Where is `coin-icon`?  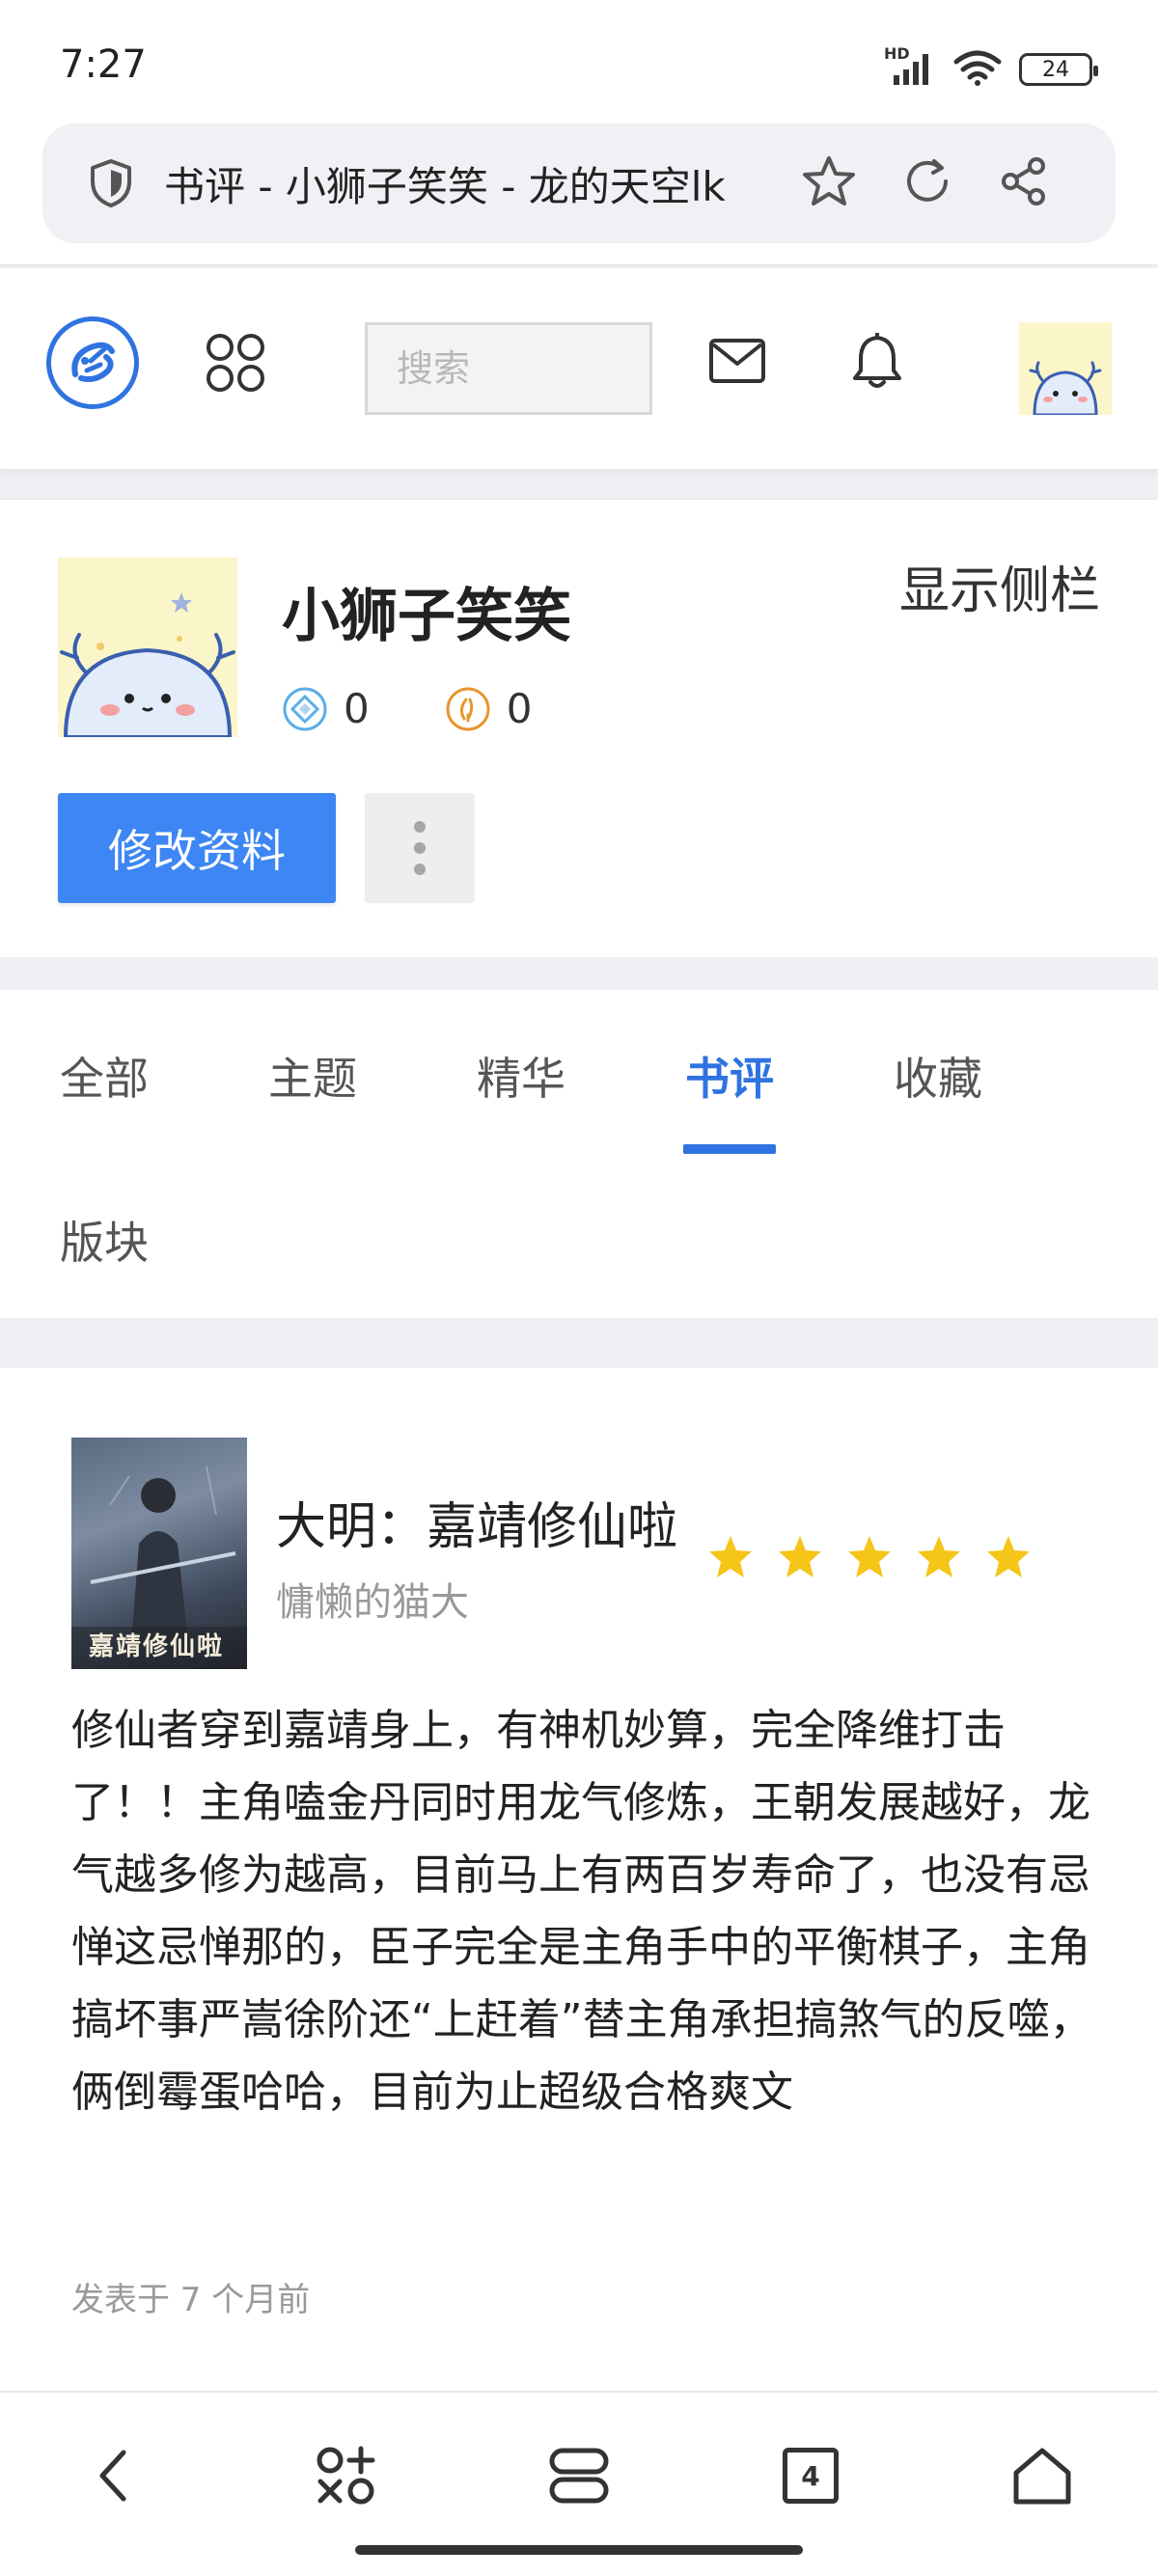
coin-icon is located at coordinates (468, 709).